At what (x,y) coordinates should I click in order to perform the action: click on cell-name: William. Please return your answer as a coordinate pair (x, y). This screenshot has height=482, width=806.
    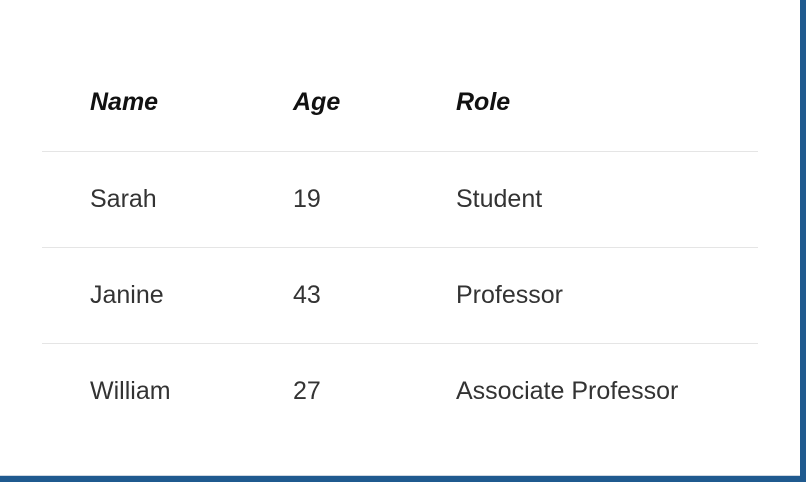
    Looking at the image, I should click on (130, 390).